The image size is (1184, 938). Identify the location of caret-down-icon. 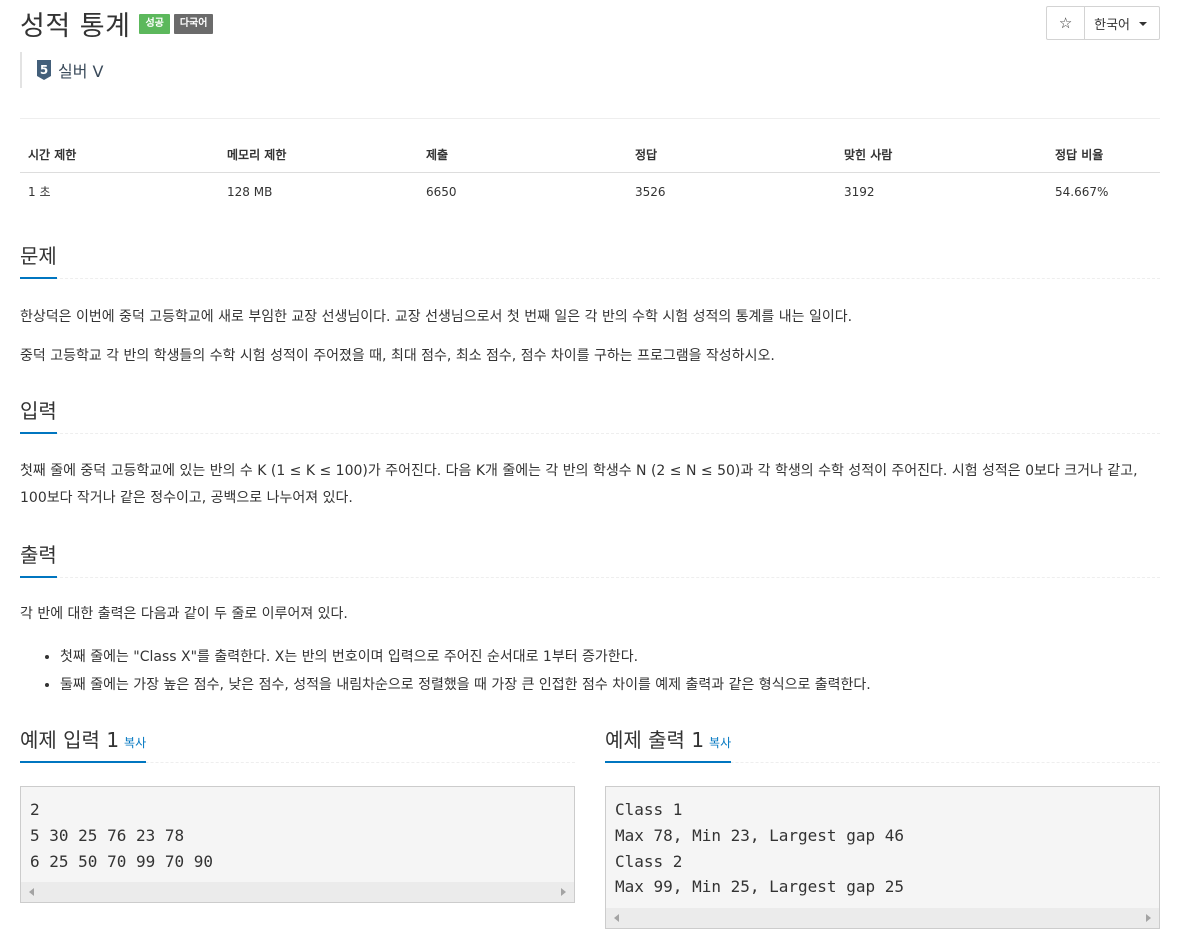
(1143, 24).